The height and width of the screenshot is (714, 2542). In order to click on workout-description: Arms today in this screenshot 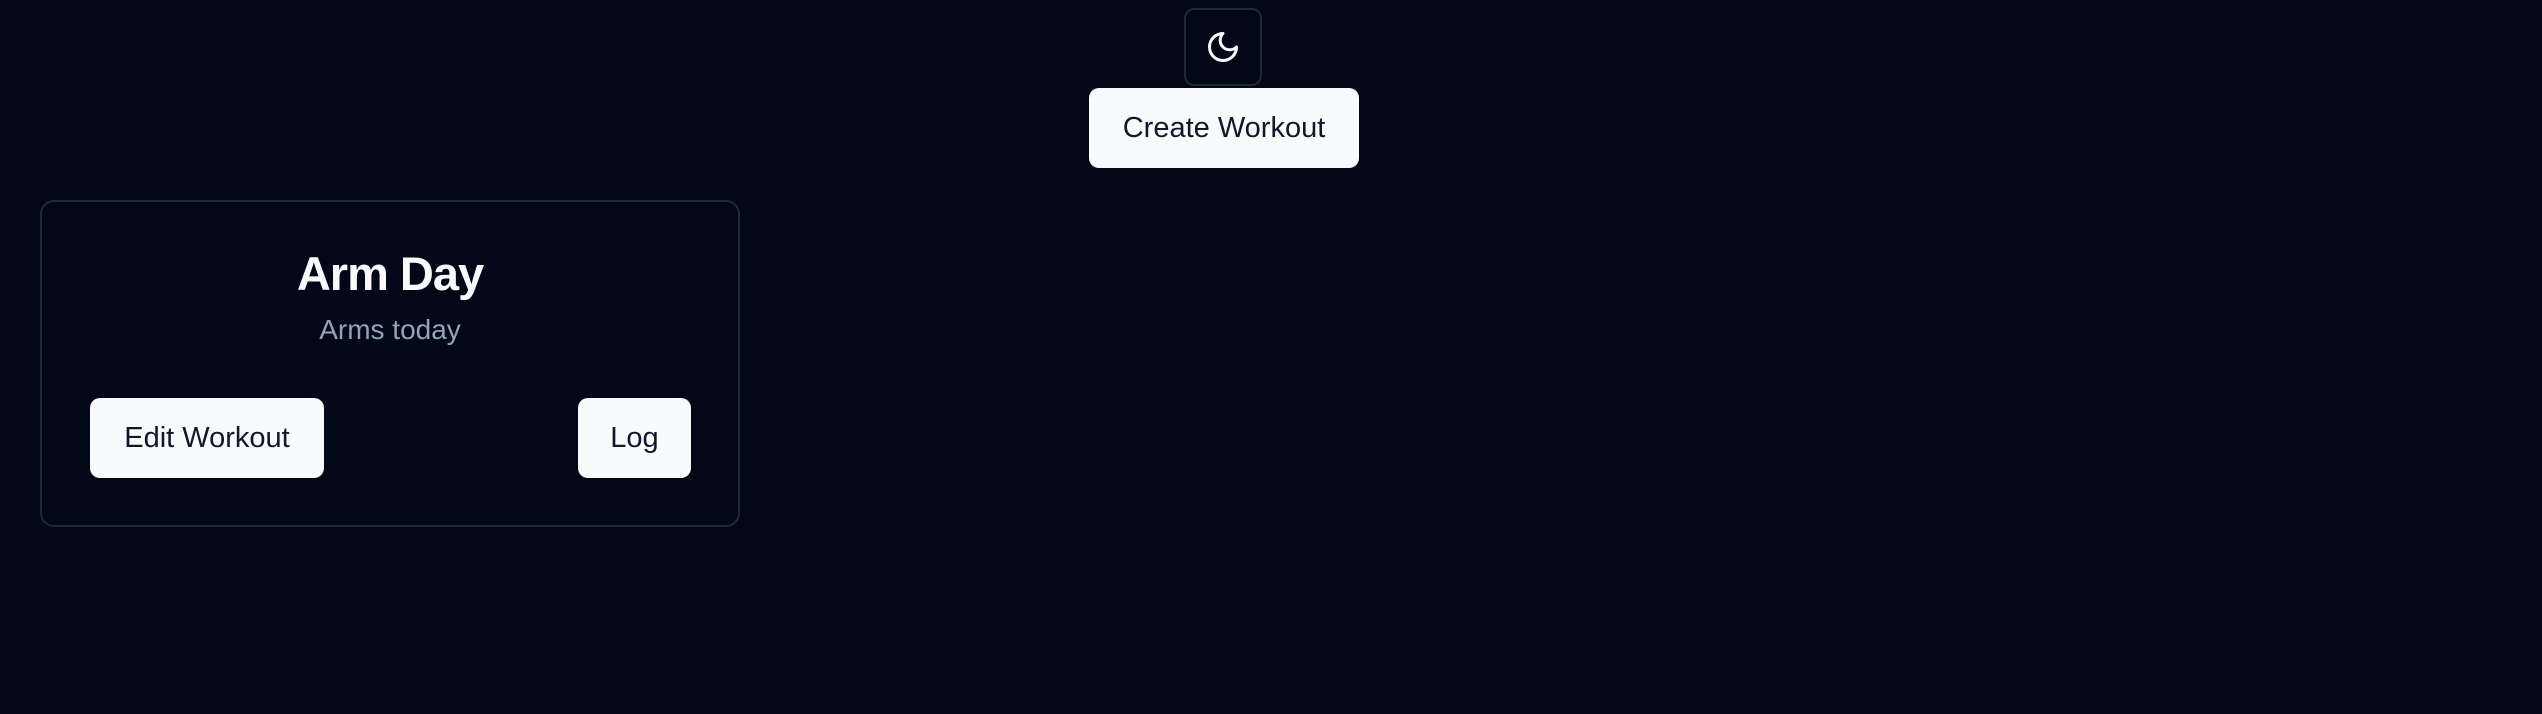, I will do `click(390, 329)`.